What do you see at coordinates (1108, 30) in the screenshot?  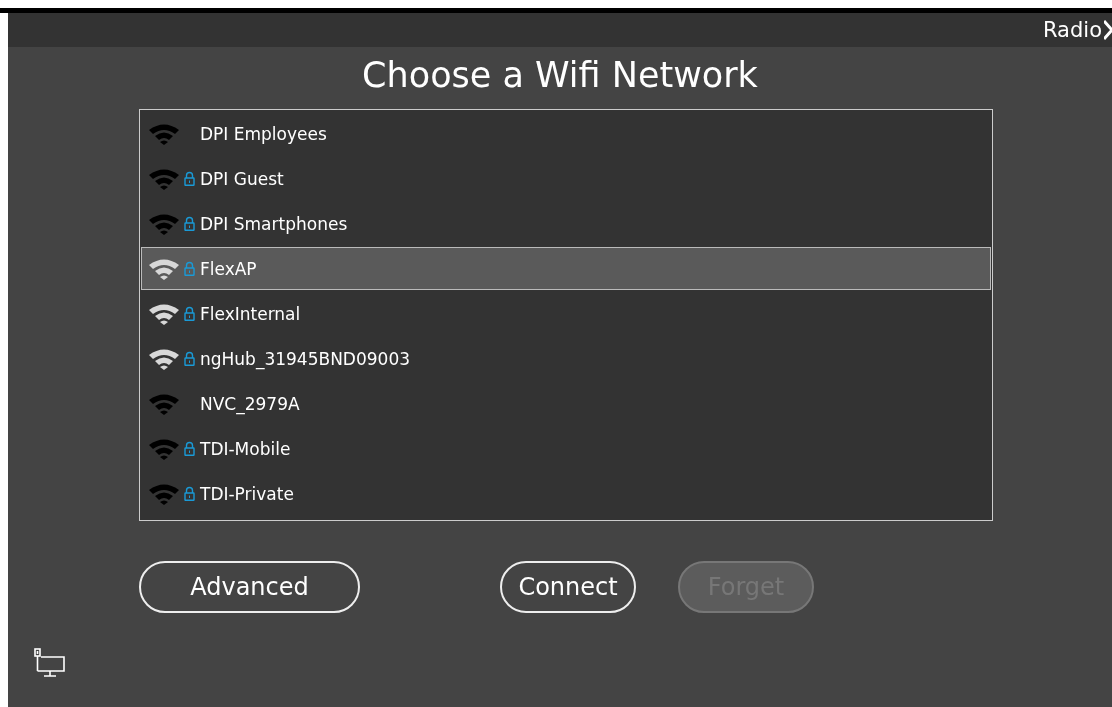 I see `chevron-icon` at bounding box center [1108, 30].